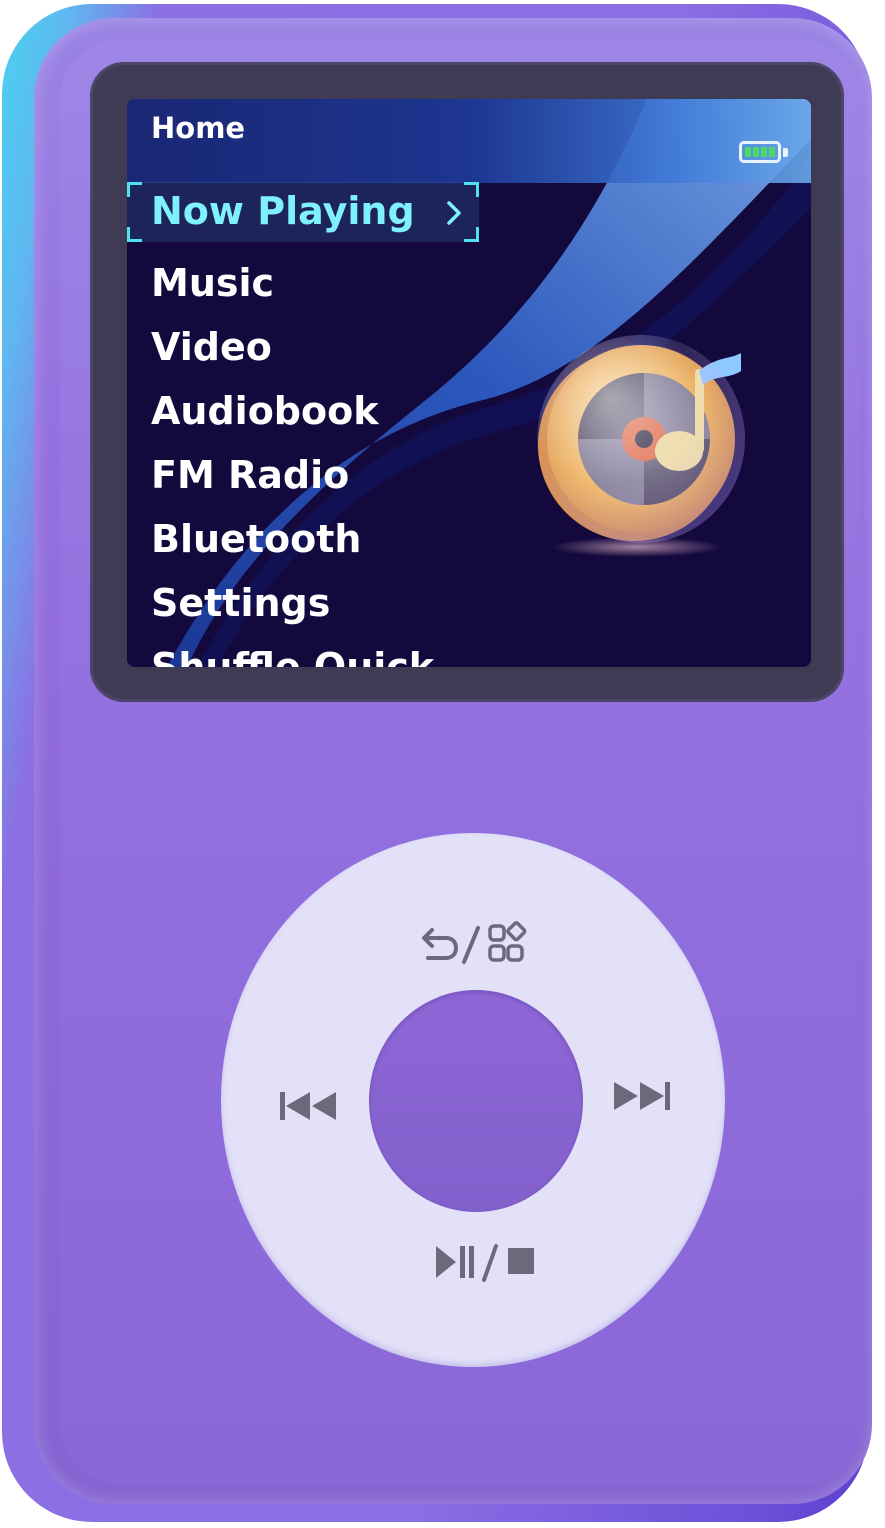  I want to click on menu-item-audiobook: Audiobook, so click(264, 411).